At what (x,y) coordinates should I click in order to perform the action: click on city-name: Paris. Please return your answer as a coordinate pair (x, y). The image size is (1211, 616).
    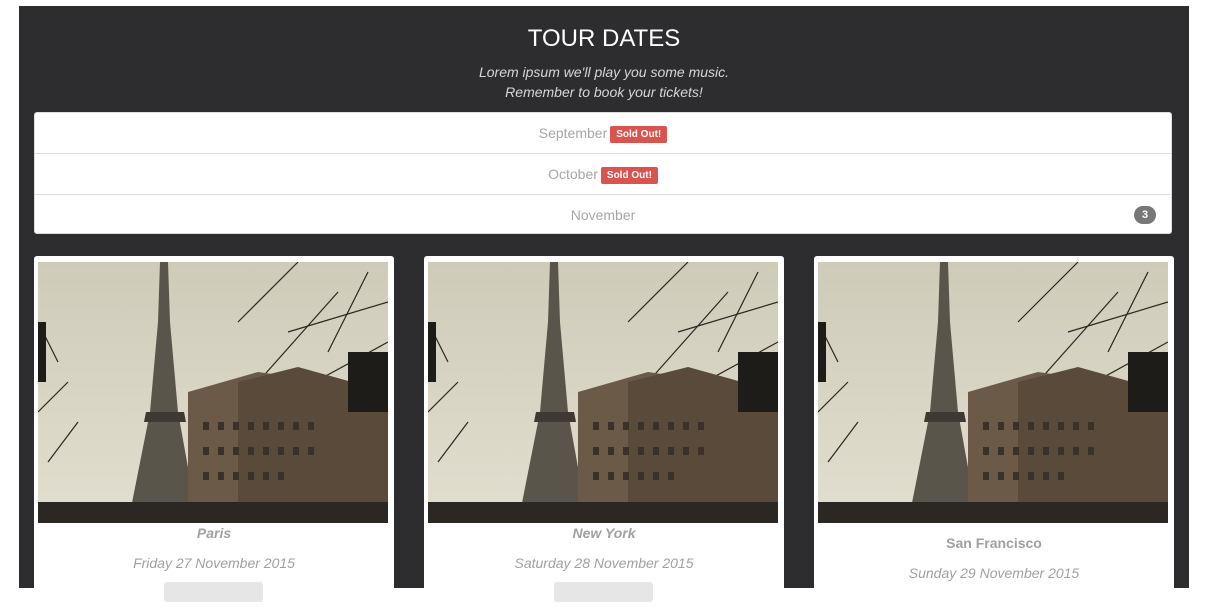
    Looking at the image, I should click on (214, 533).